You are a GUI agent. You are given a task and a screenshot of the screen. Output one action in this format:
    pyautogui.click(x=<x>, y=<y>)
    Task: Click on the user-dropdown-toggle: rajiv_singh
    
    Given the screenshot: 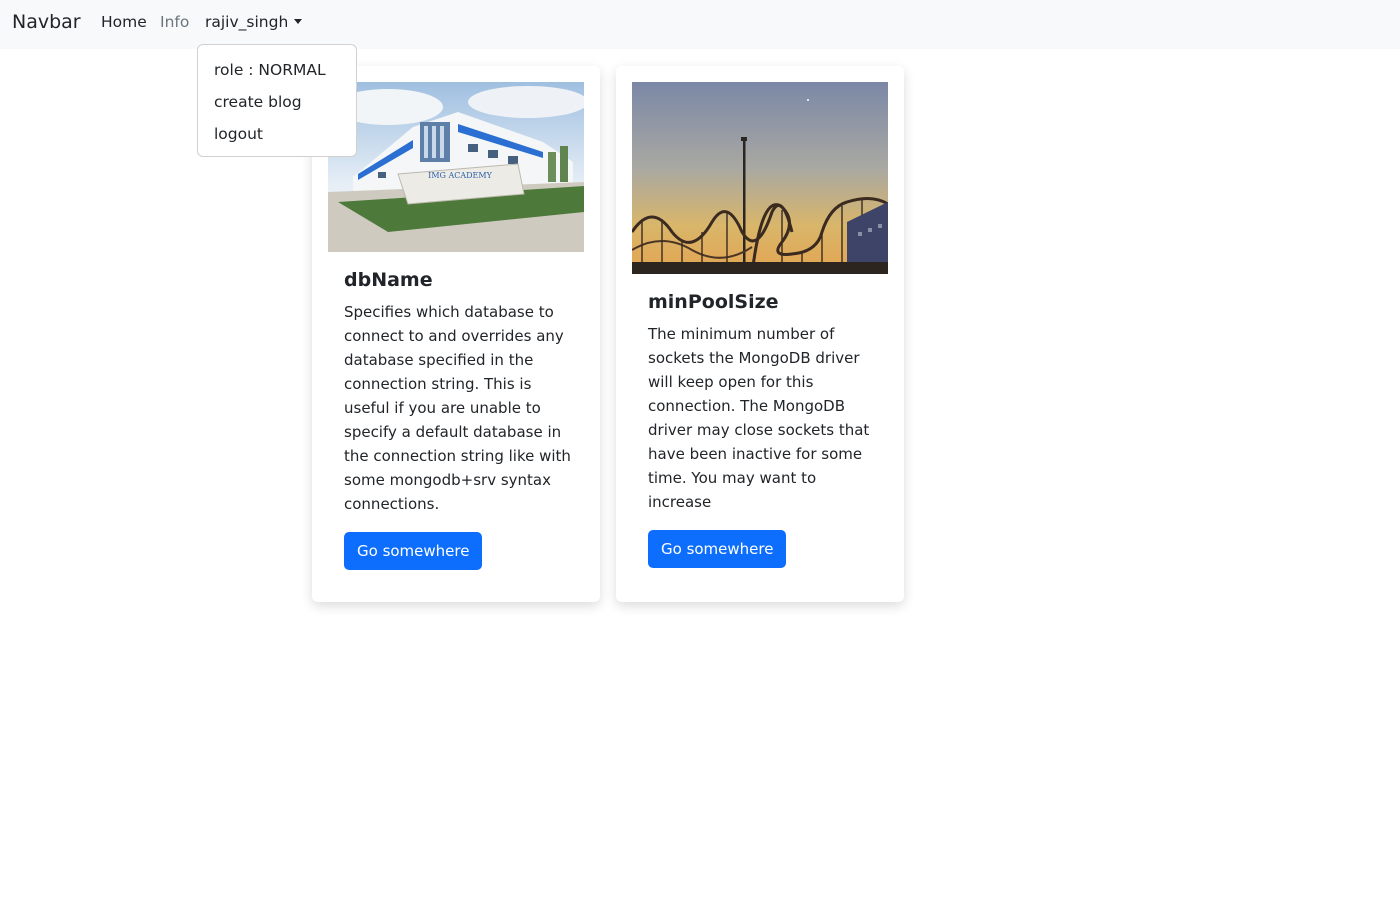 What is the action you would take?
    pyautogui.click(x=254, y=22)
    